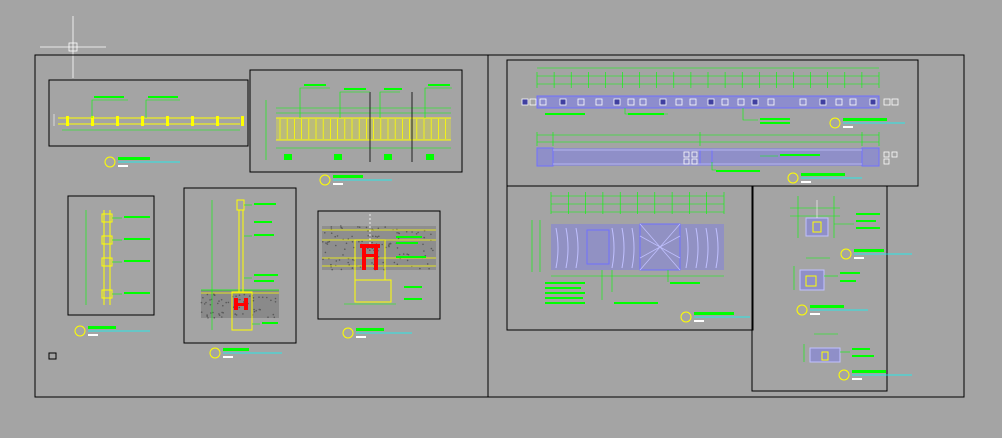 The height and width of the screenshot is (438, 1002). I want to click on drawing-post-elevation, so click(111, 255).